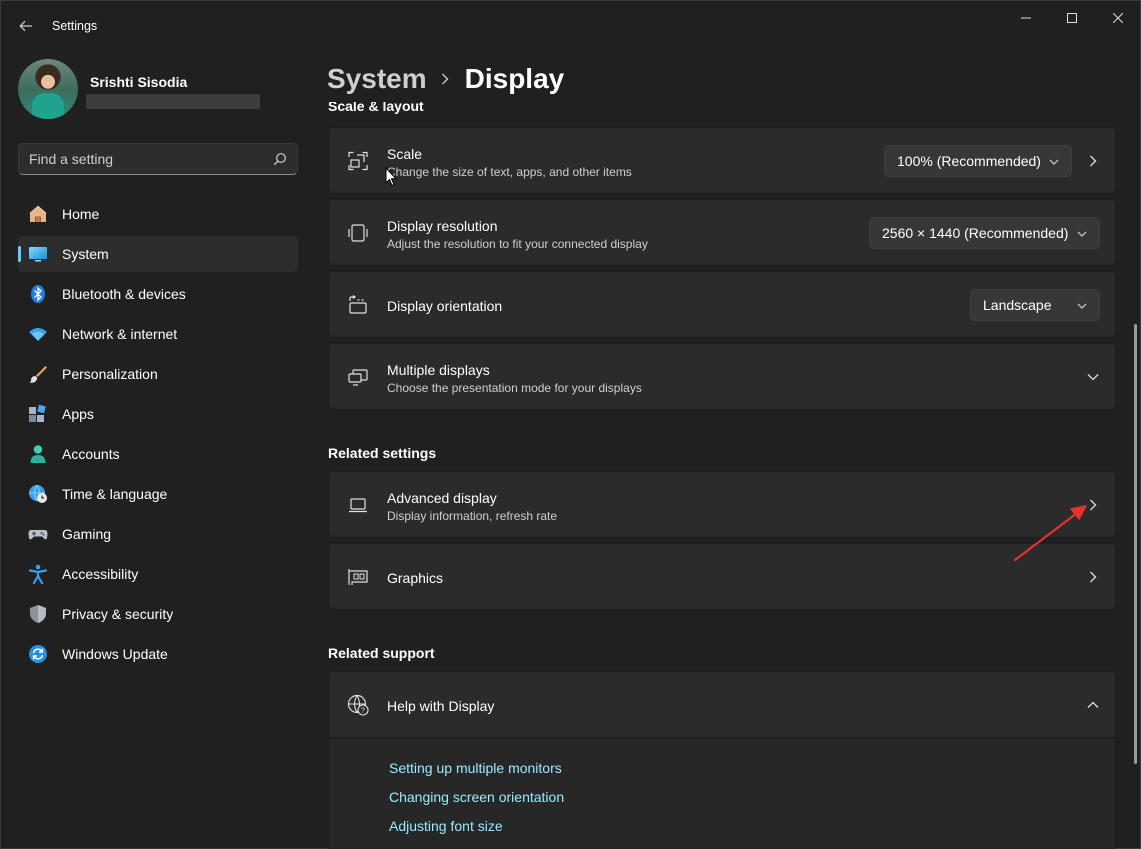 The height and width of the screenshot is (849, 1141). Describe the element at coordinates (75, 26) in the screenshot. I see `app-title: Settings` at that location.